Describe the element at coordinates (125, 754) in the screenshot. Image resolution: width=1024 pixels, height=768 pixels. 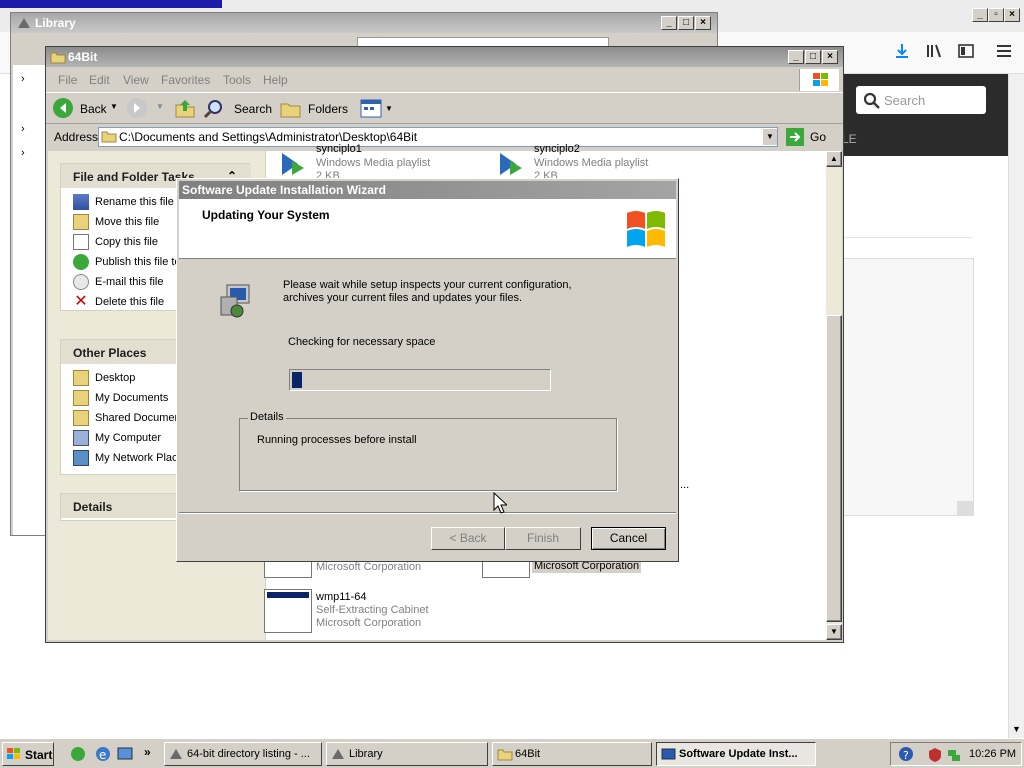
I see `show-desktop-icon` at that location.